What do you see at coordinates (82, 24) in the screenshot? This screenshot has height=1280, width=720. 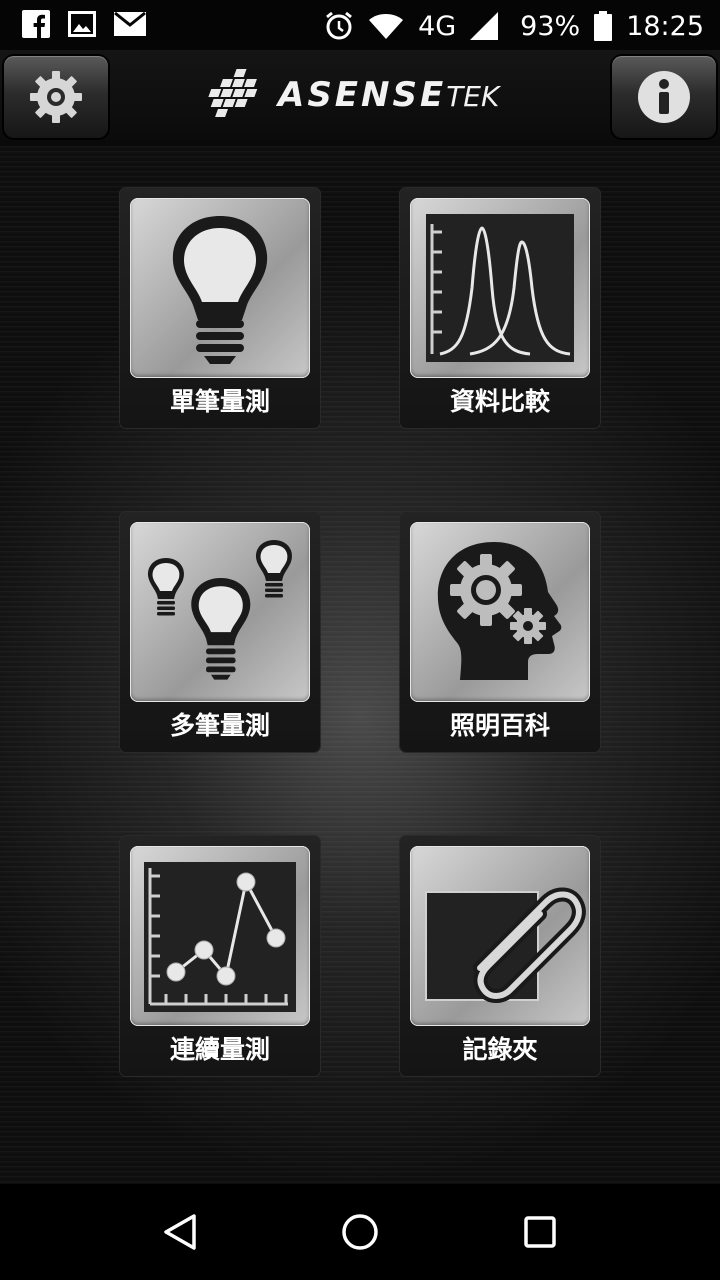 I see `image-icon` at bounding box center [82, 24].